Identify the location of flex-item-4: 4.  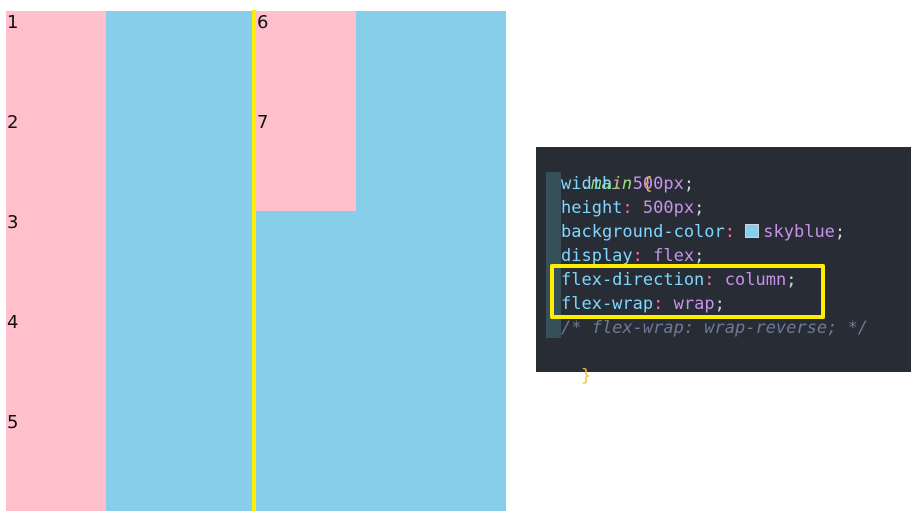
(56, 361).